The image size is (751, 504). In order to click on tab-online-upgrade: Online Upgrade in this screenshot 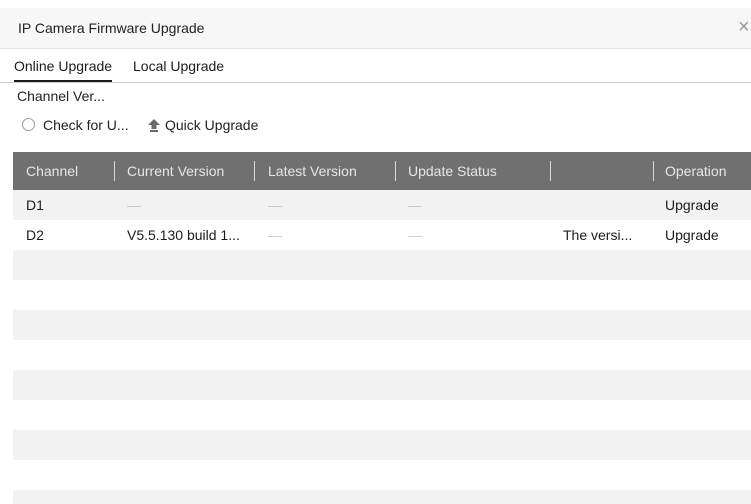, I will do `click(63, 70)`.